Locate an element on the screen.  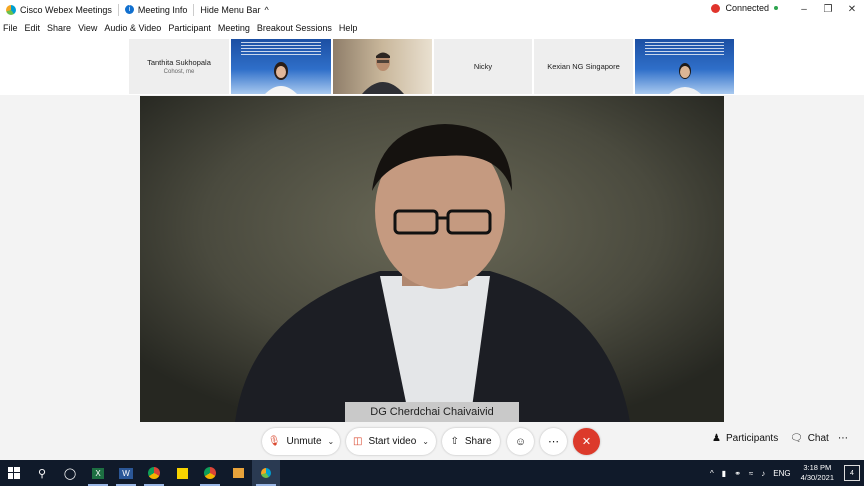
participant-name: Kexian NG Singapore is located at coordinates (583, 66).